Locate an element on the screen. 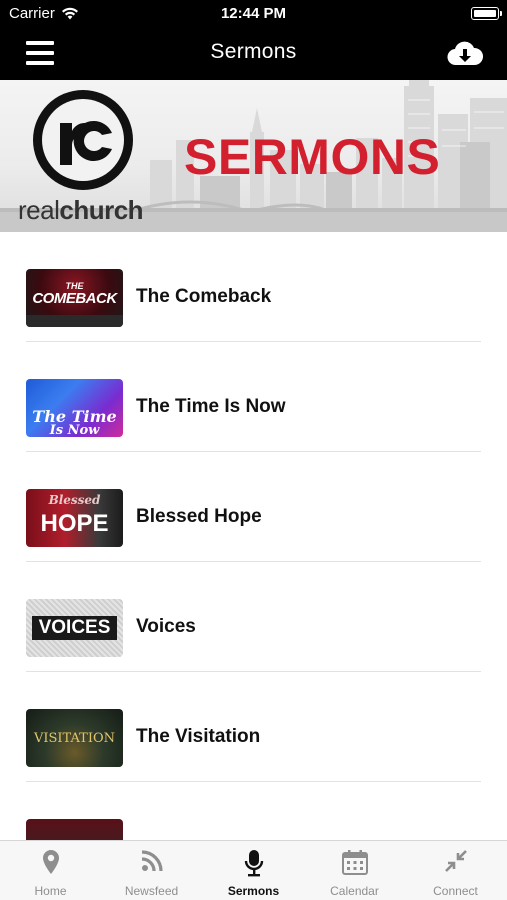 The image size is (507, 900). logo-word-bold: church is located at coordinates (101, 210).